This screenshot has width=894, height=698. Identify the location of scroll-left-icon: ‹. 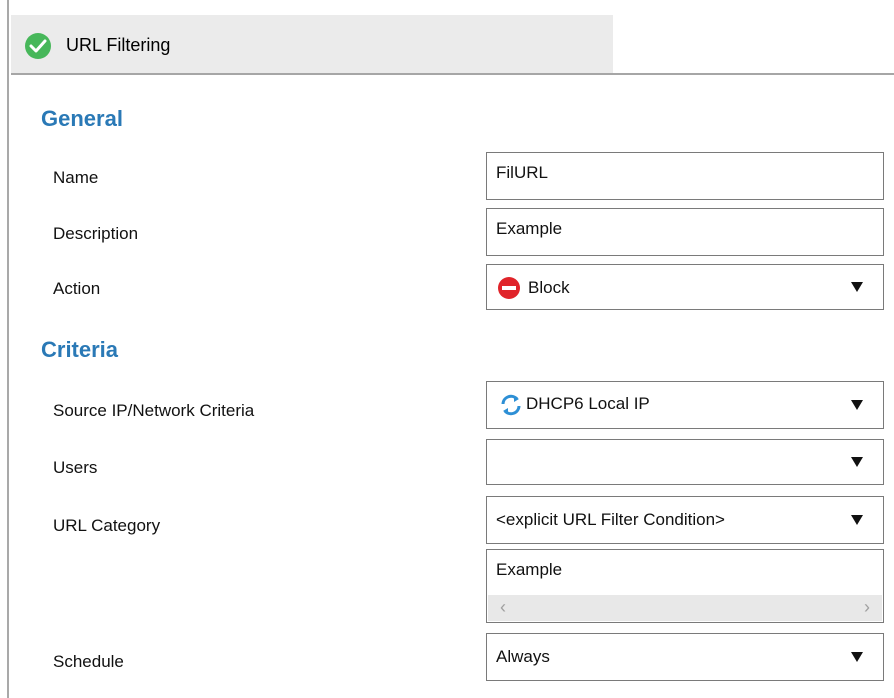
(503, 607).